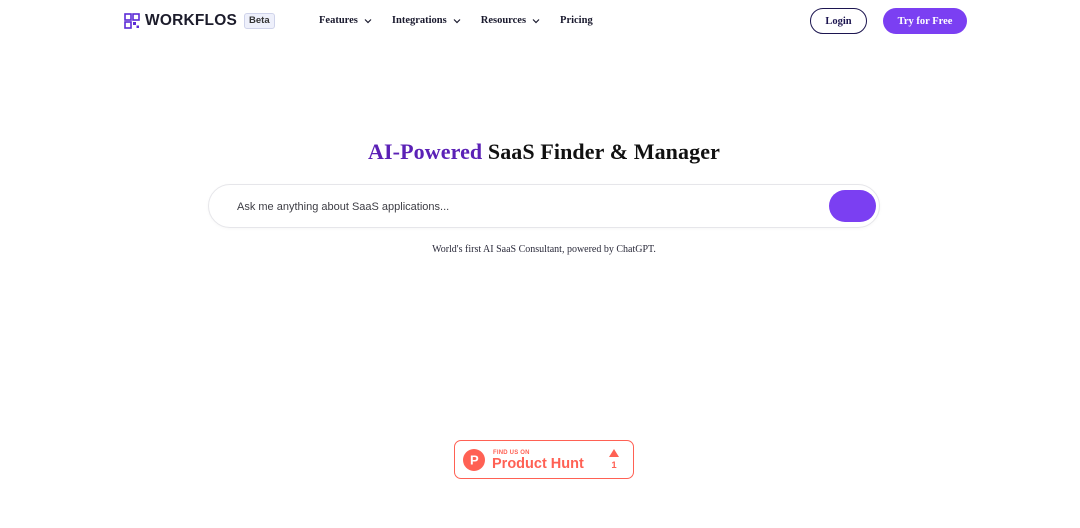 The height and width of the screenshot is (528, 1080). What do you see at coordinates (419, 20) in the screenshot?
I see `nav-integrations-label: Integrations` at bounding box center [419, 20].